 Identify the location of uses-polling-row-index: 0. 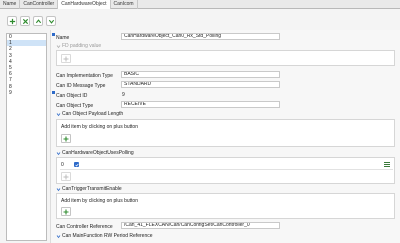
(62, 165).